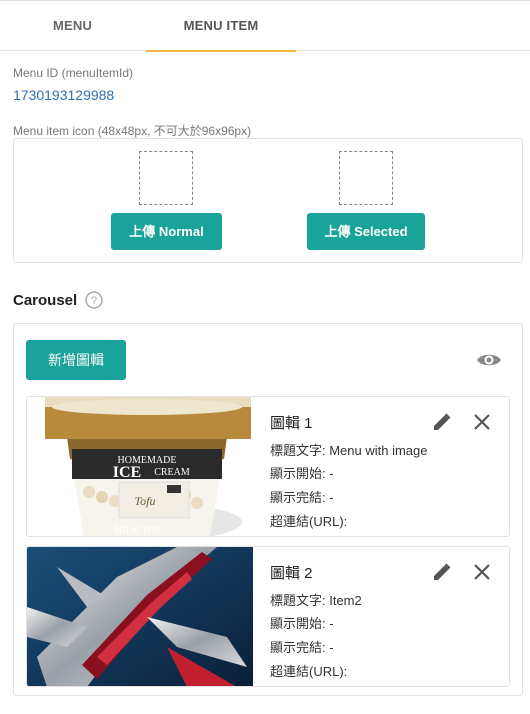 The width and height of the screenshot is (530, 714). I want to click on tab-menu: MENU, so click(72, 26).